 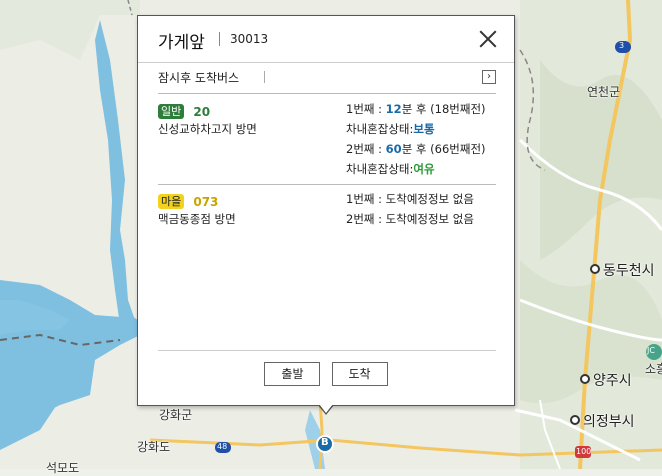 I want to click on map-label-yangju: 양주시, so click(x=606, y=380).